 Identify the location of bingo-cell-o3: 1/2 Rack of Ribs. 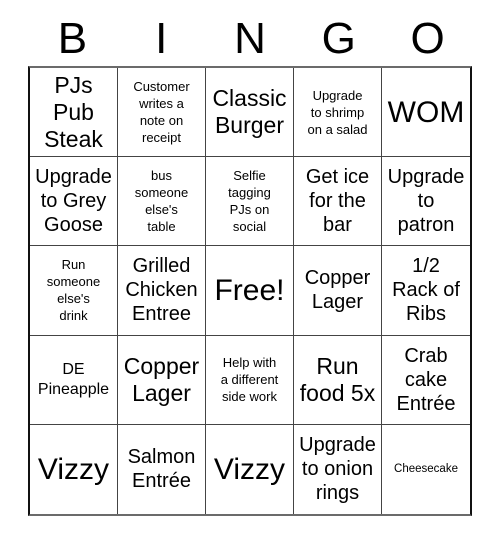
(426, 291).